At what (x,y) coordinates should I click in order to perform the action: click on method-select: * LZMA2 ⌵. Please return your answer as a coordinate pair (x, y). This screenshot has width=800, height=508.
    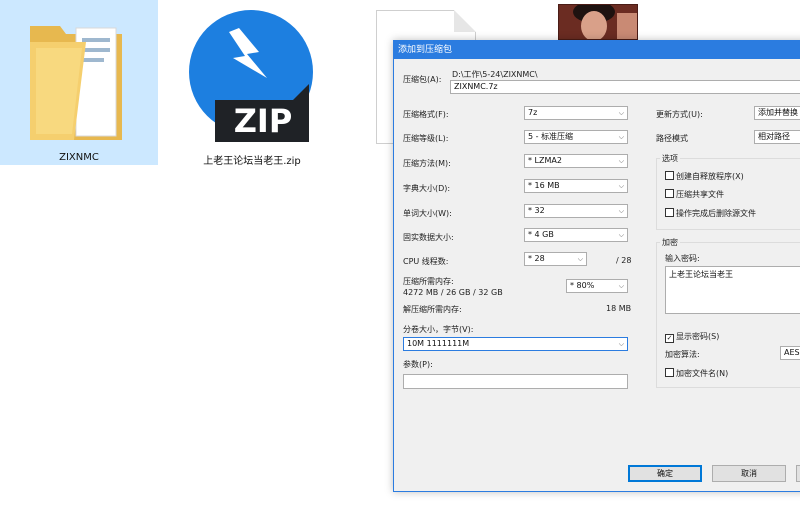
    Looking at the image, I should click on (576, 161).